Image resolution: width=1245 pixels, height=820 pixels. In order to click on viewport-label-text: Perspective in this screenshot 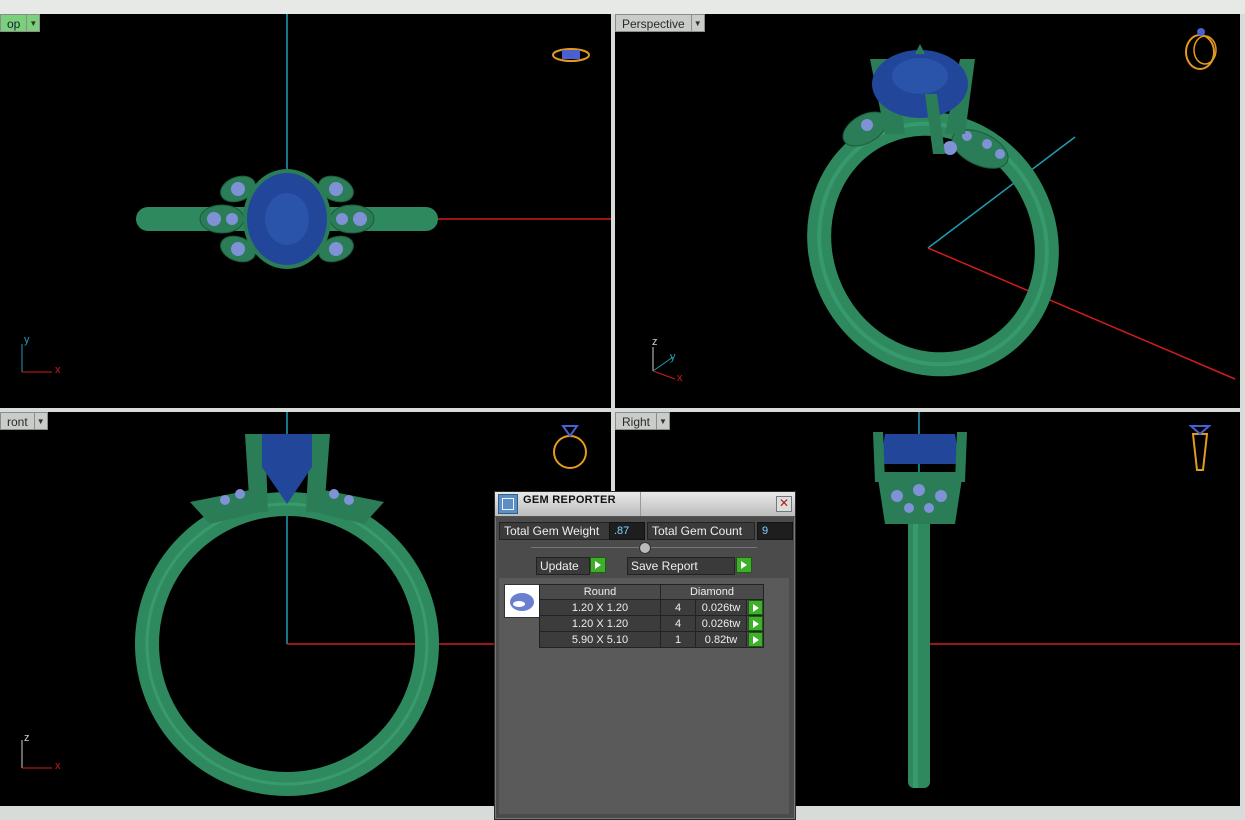, I will do `click(653, 23)`.